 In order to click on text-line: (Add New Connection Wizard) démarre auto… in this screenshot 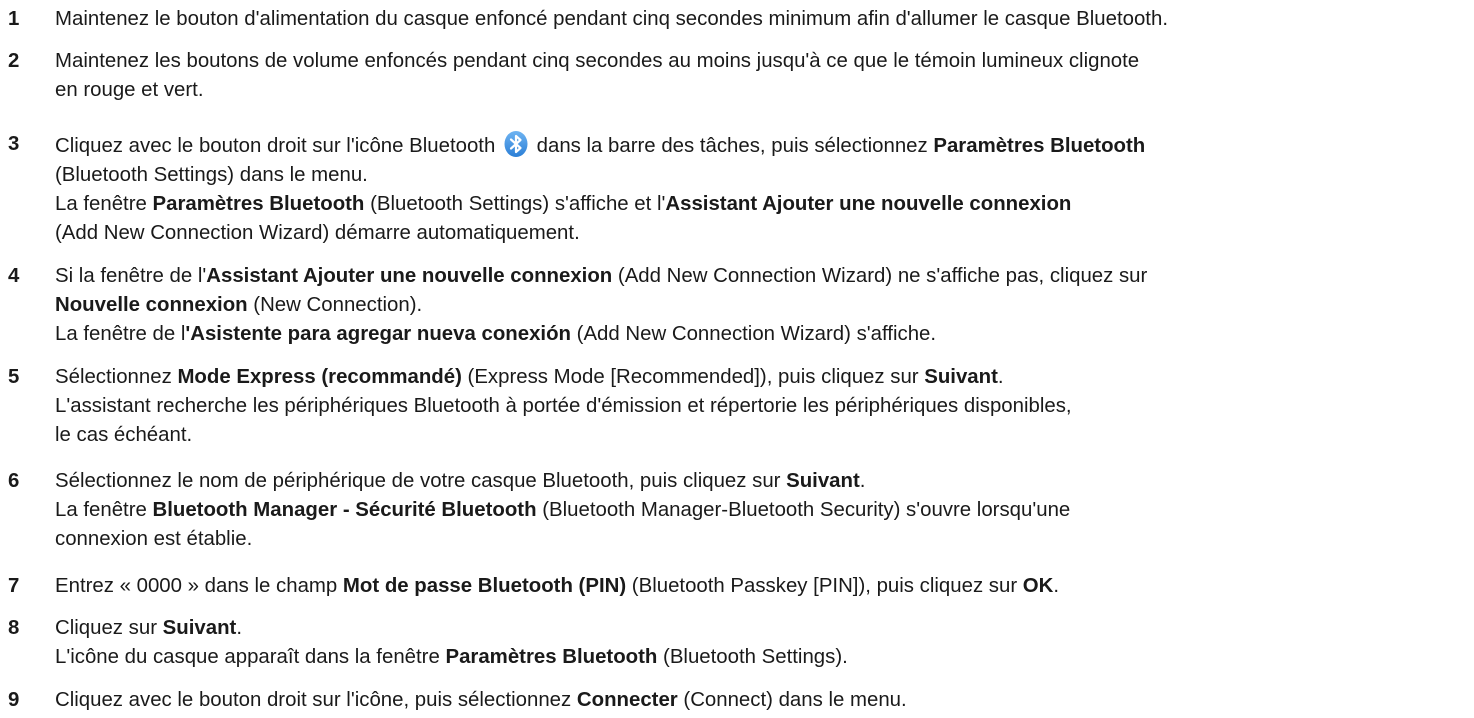, I will do `click(761, 233)`.